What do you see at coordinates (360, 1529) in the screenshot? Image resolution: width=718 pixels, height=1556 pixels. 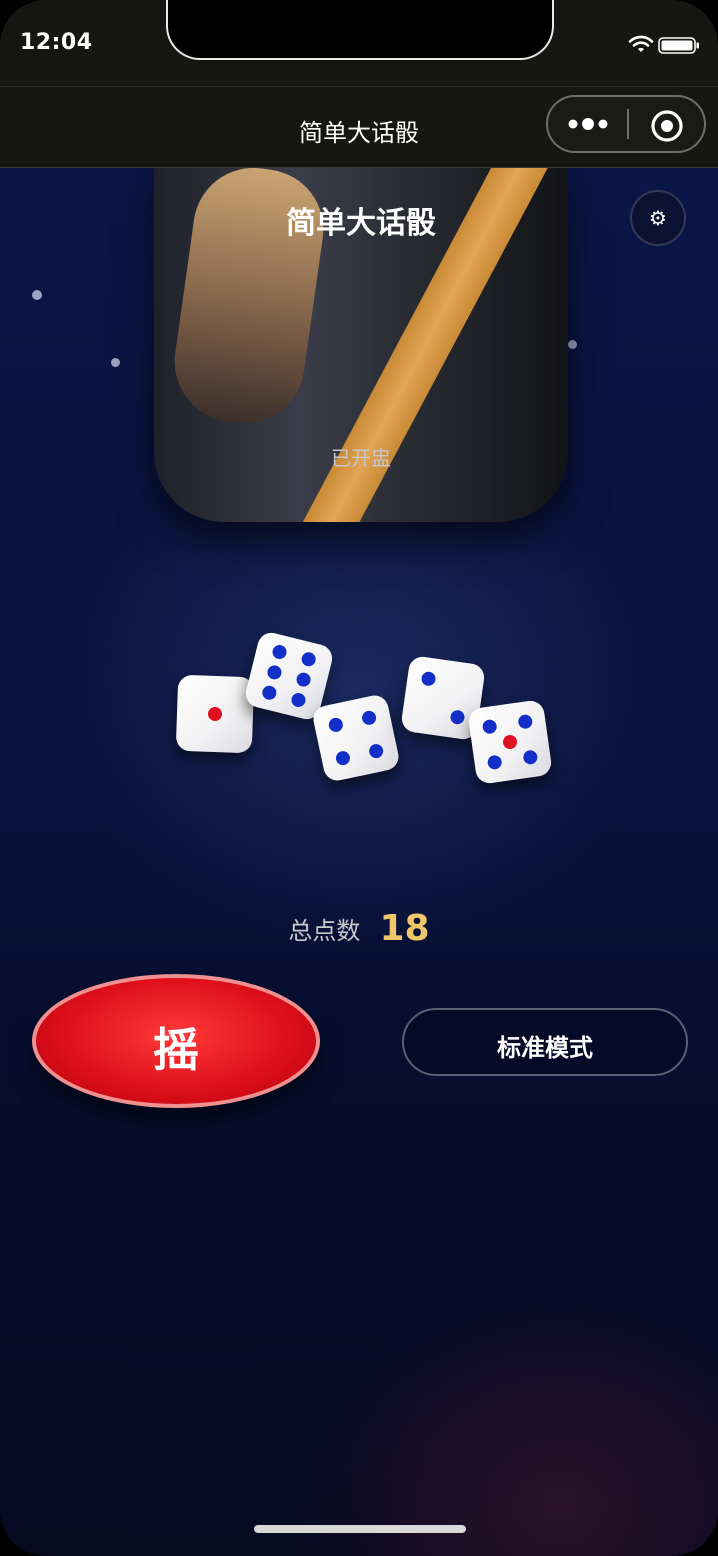 I see `home-indicator` at bounding box center [360, 1529].